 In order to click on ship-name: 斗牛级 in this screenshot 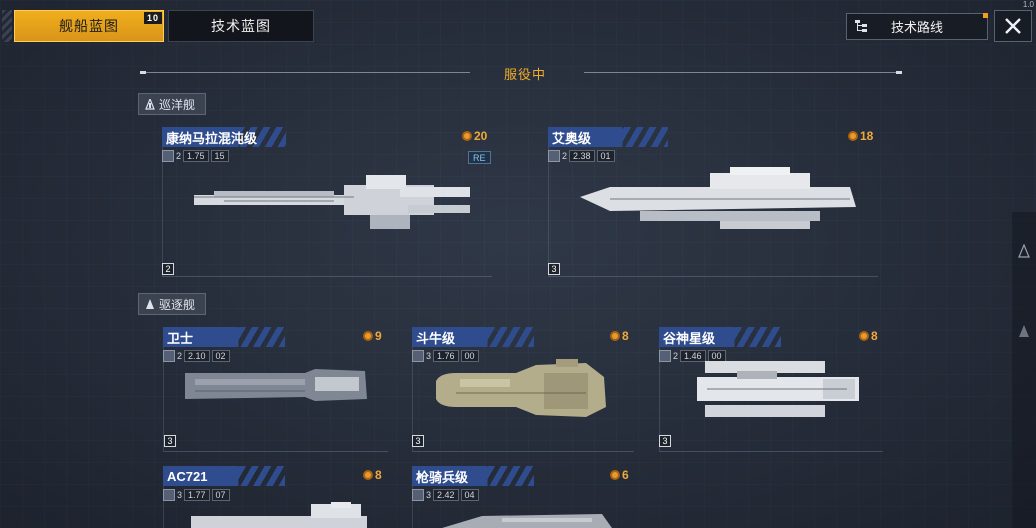, I will do `click(436, 338)`.